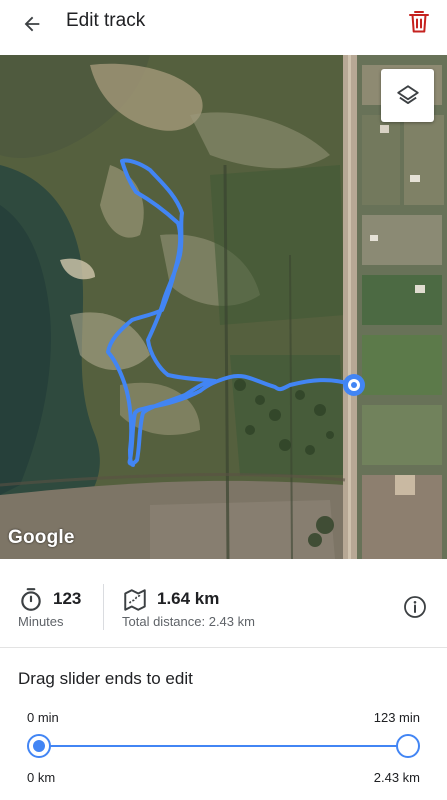  I want to click on end-time-label: 123 min, so click(396, 717).